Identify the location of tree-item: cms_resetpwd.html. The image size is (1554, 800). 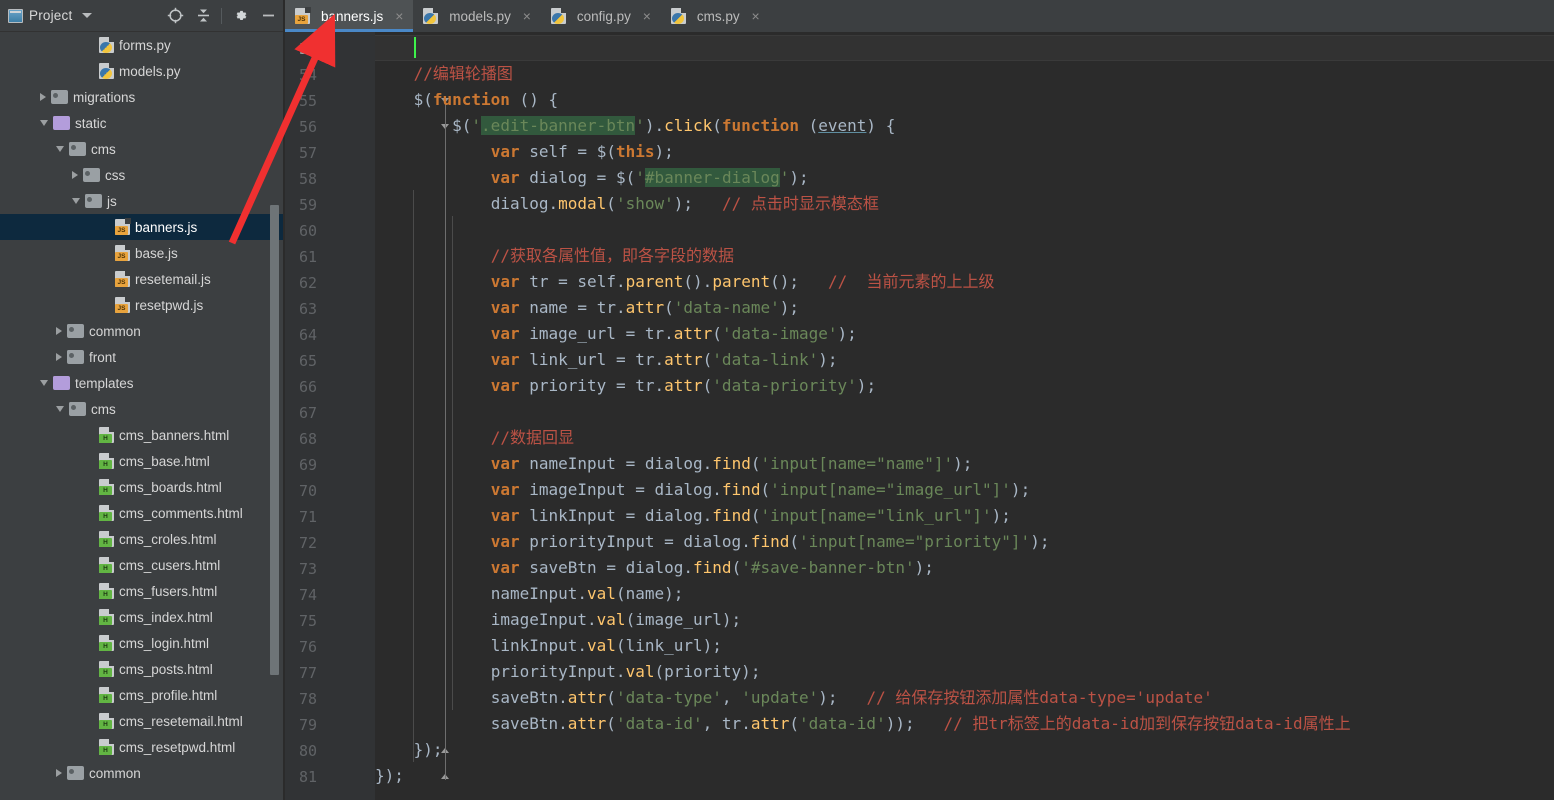
(142, 747).